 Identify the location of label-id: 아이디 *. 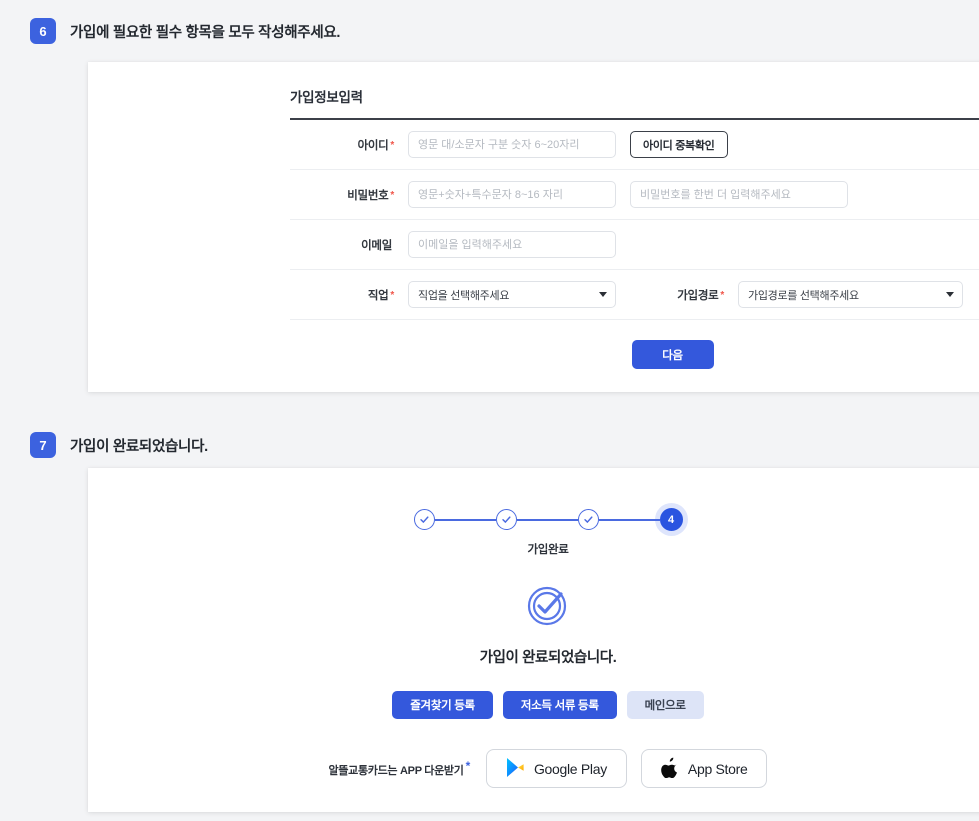
(349, 145).